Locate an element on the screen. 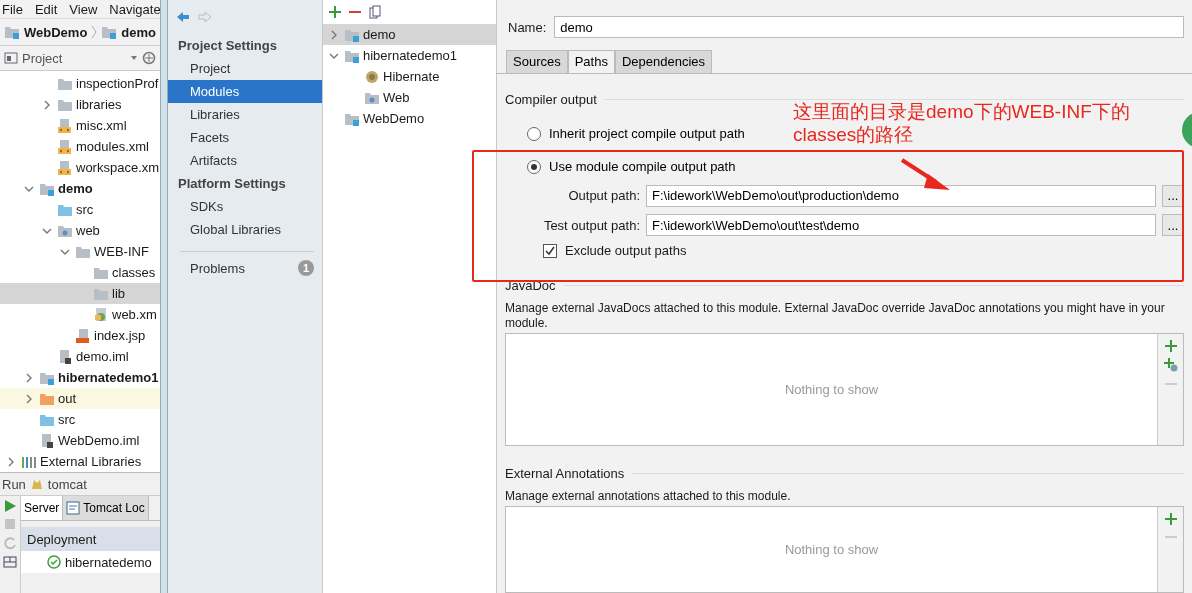 This screenshot has height=593, width=1192. tree-row: WebDemo.iml is located at coordinates (80, 440).